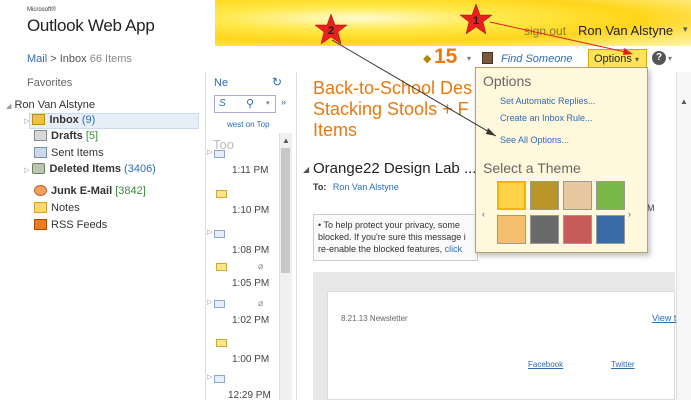  I want to click on annotation-label-2: 2, so click(331, 31).